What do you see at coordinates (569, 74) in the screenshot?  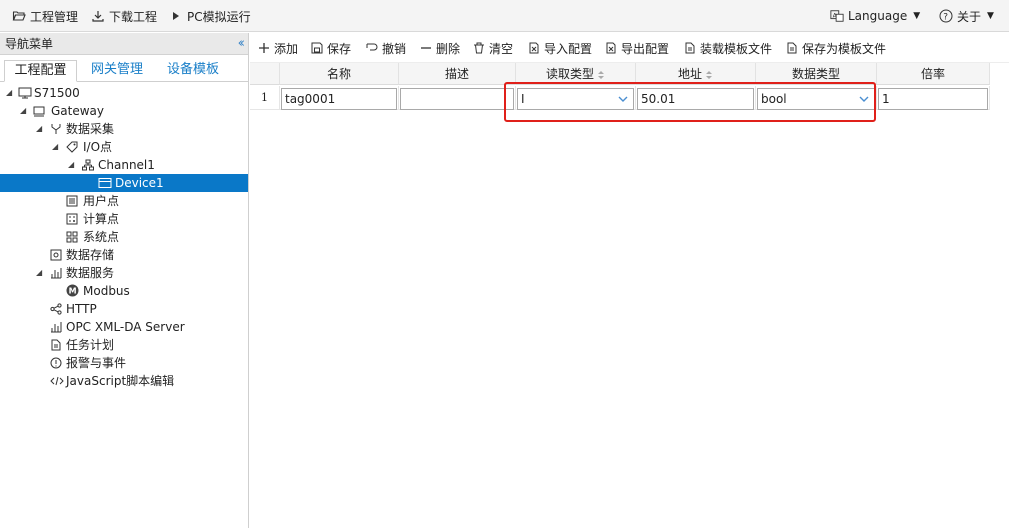 I see `column-header-label: 读取类型` at bounding box center [569, 74].